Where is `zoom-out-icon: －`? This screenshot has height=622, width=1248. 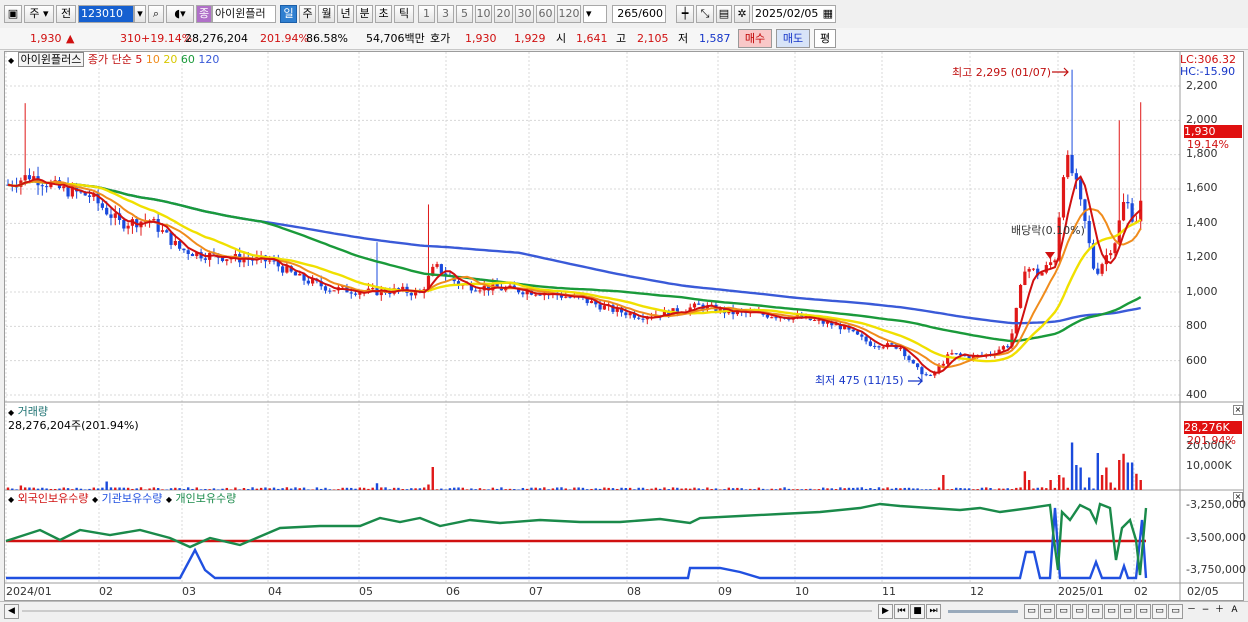
zoom-out-icon: － is located at coordinates (1191, 611).